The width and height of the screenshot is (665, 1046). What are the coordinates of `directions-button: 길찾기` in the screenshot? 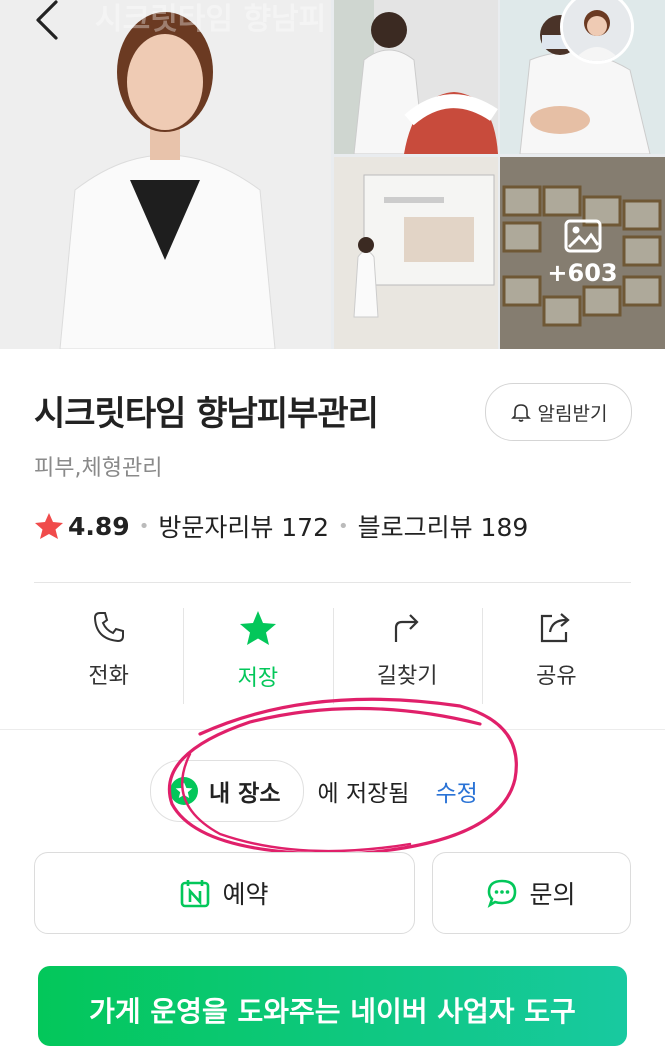 It's located at (407, 654).